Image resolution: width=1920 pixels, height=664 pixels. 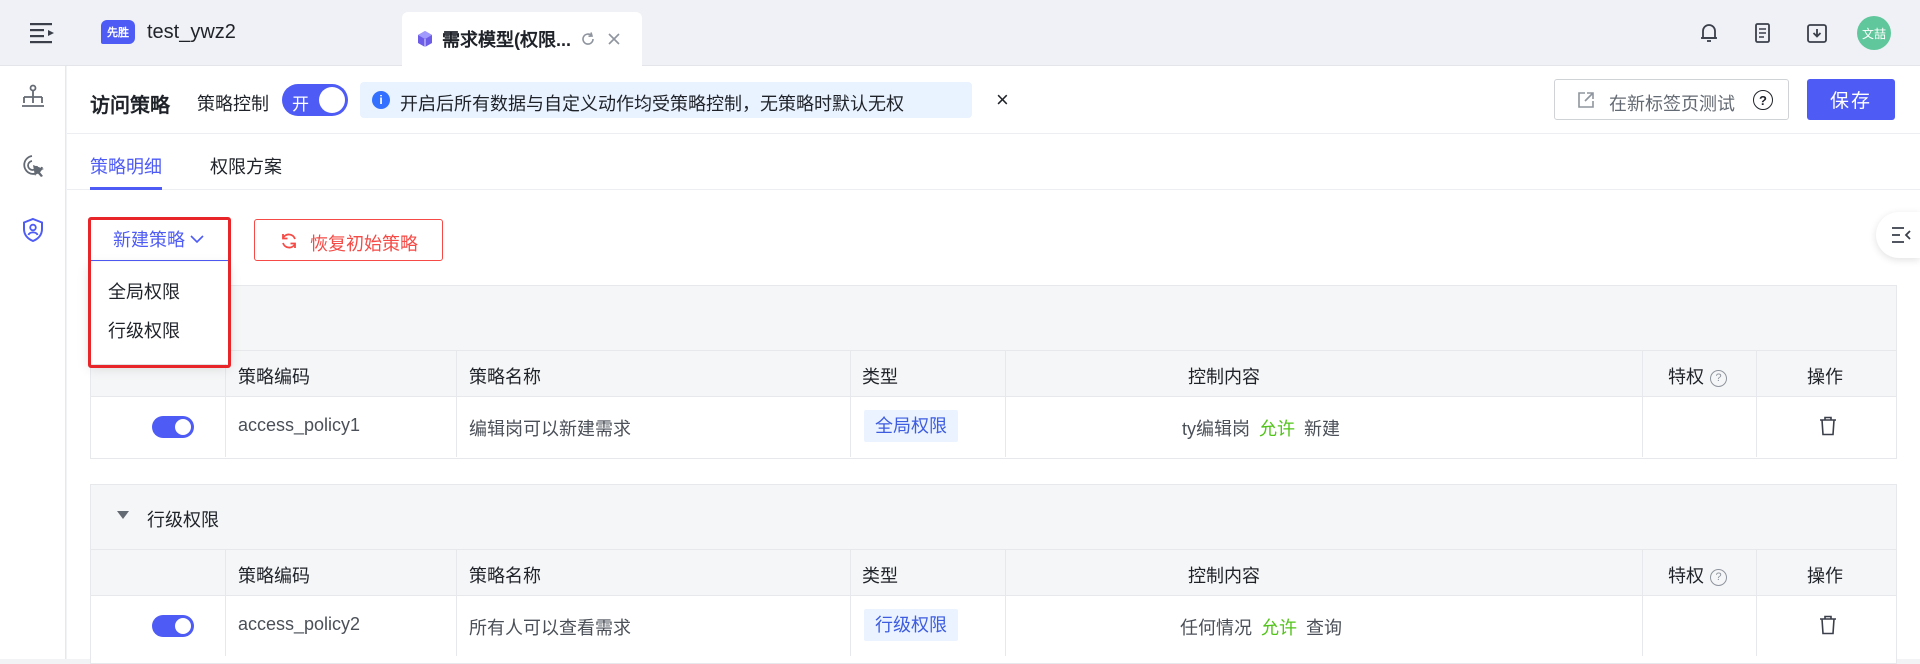 I want to click on org-tree-icon, so click(x=33, y=97).